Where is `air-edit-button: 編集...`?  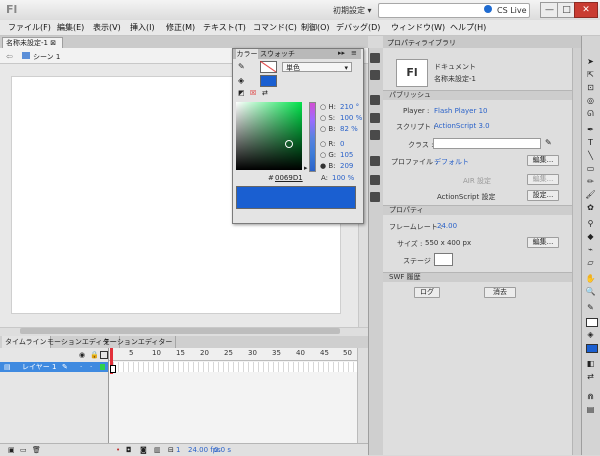 air-edit-button: 編集... is located at coordinates (543, 179).